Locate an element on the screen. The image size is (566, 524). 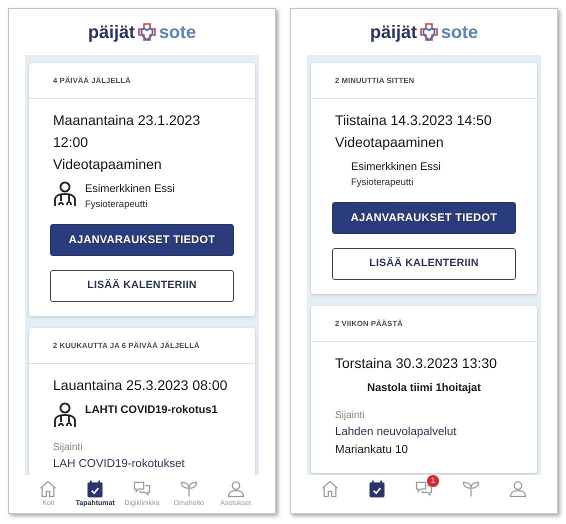
team-name: Nastola tiimi 1hoitajat is located at coordinates (424, 388).